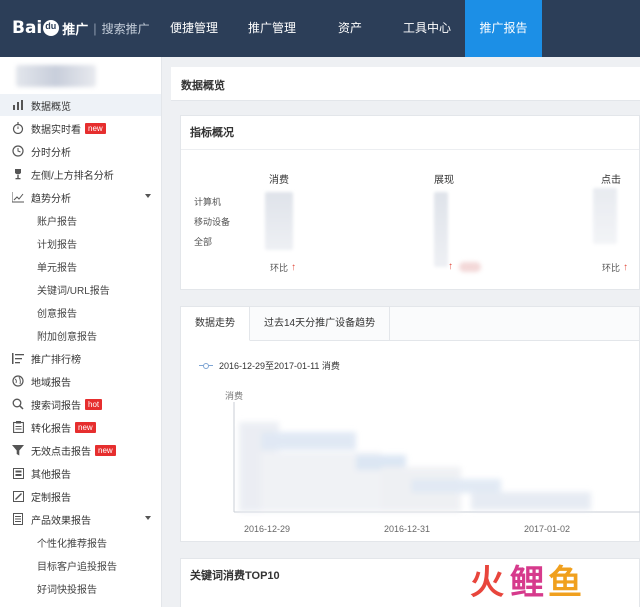 The image size is (640, 607). I want to click on logo-suffix: 推广, so click(75, 29).